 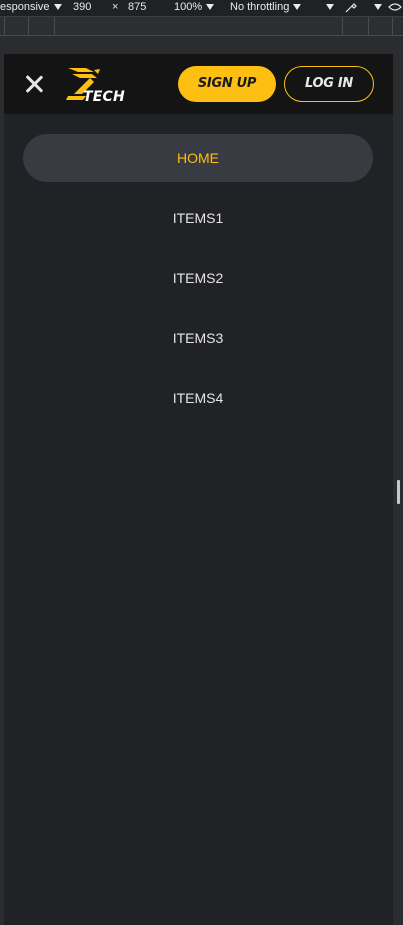 What do you see at coordinates (188, 7) in the screenshot?
I see `zoom-label: 100%` at bounding box center [188, 7].